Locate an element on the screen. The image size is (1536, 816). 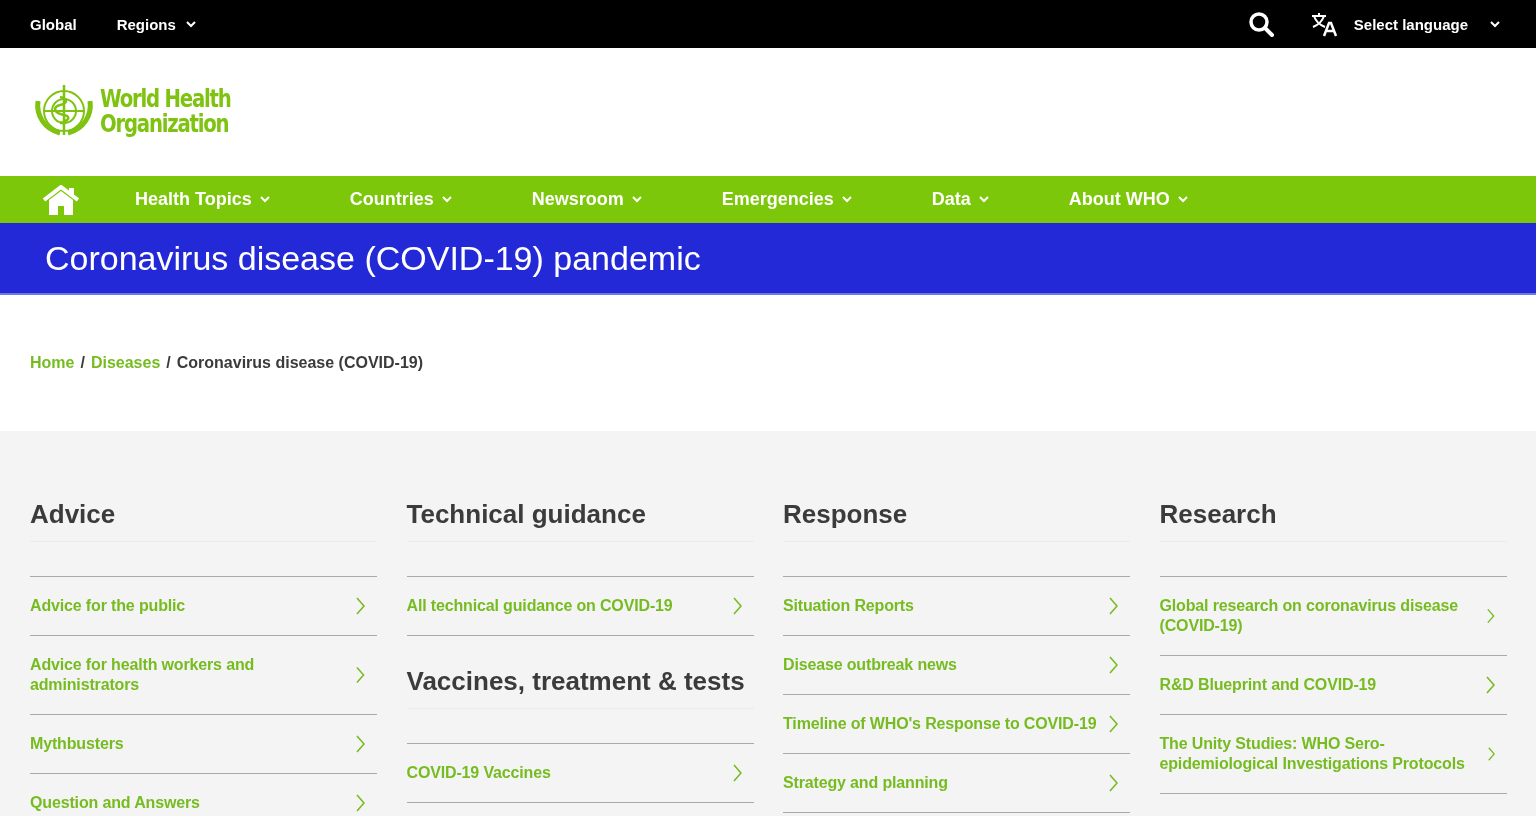
link-row: All technical guidance on COVID-19 is located at coordinates (580, 606).